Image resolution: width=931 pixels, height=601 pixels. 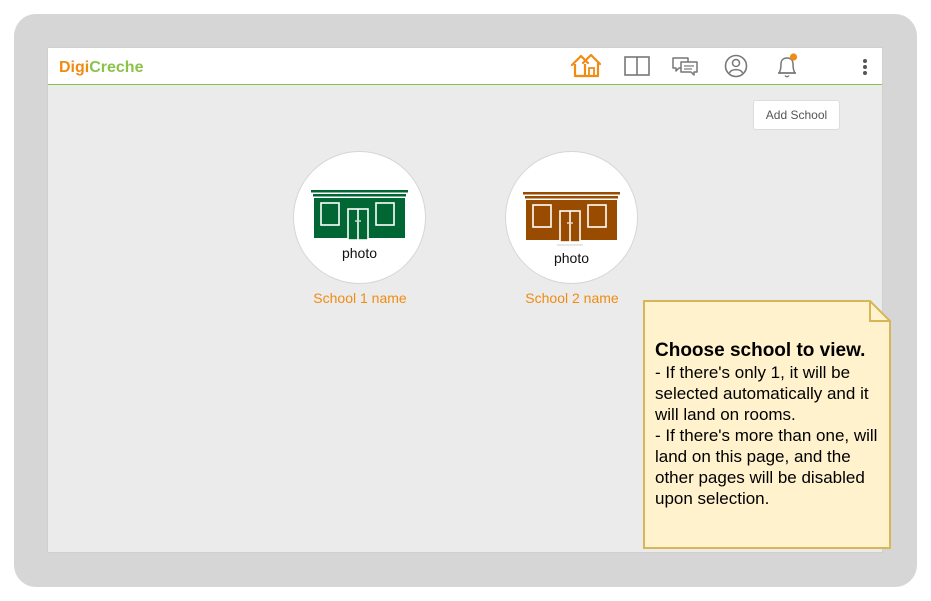 I want to click on school-card-1: photo School 1 name, so click(x=360, y=231).